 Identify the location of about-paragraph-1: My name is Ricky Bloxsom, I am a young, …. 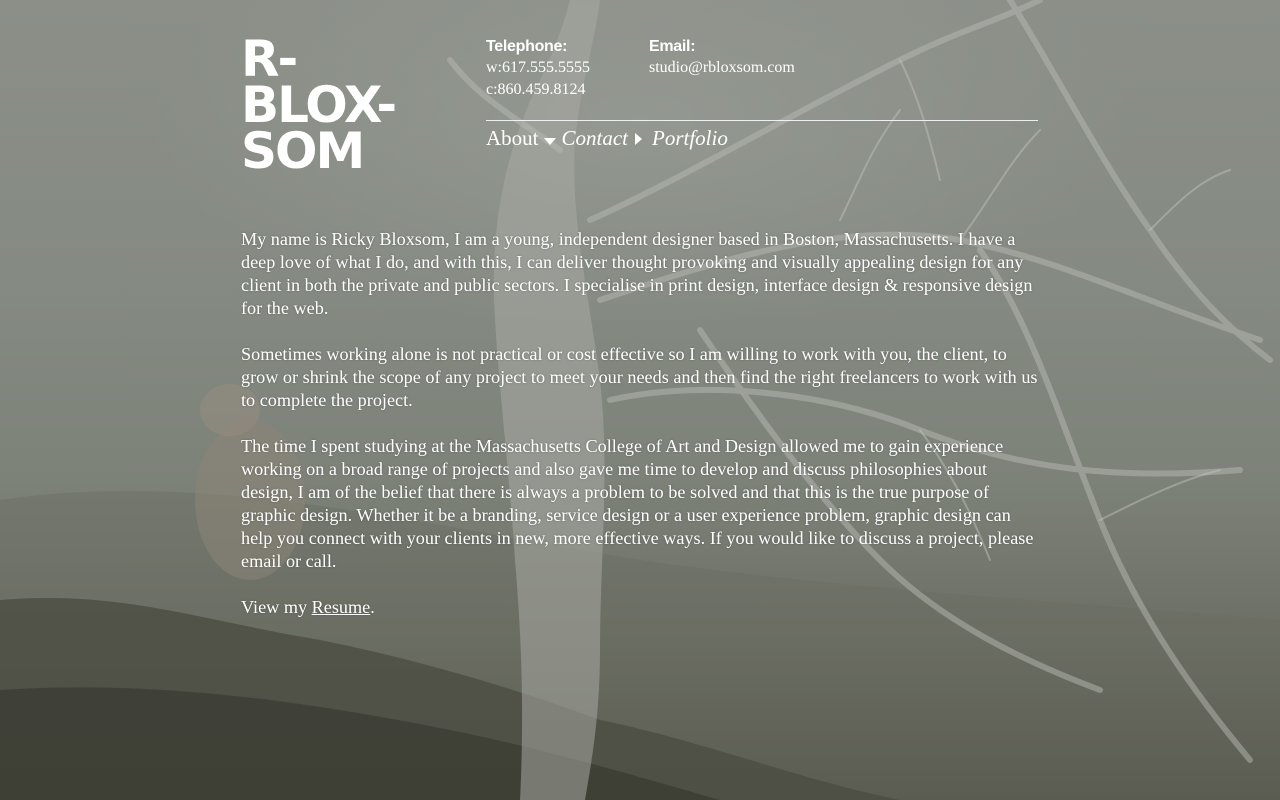
(637, 273).